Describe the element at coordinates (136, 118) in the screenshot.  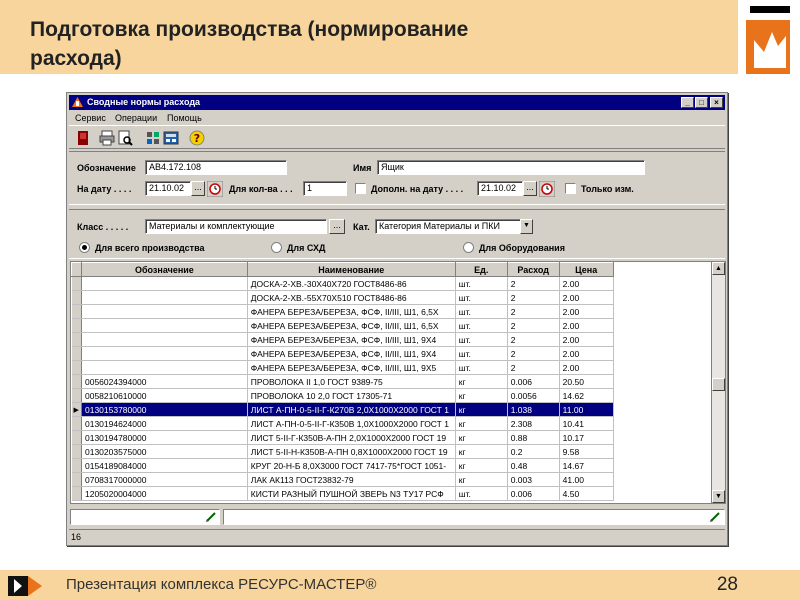
I see `menu-operations: Операции` at that location.